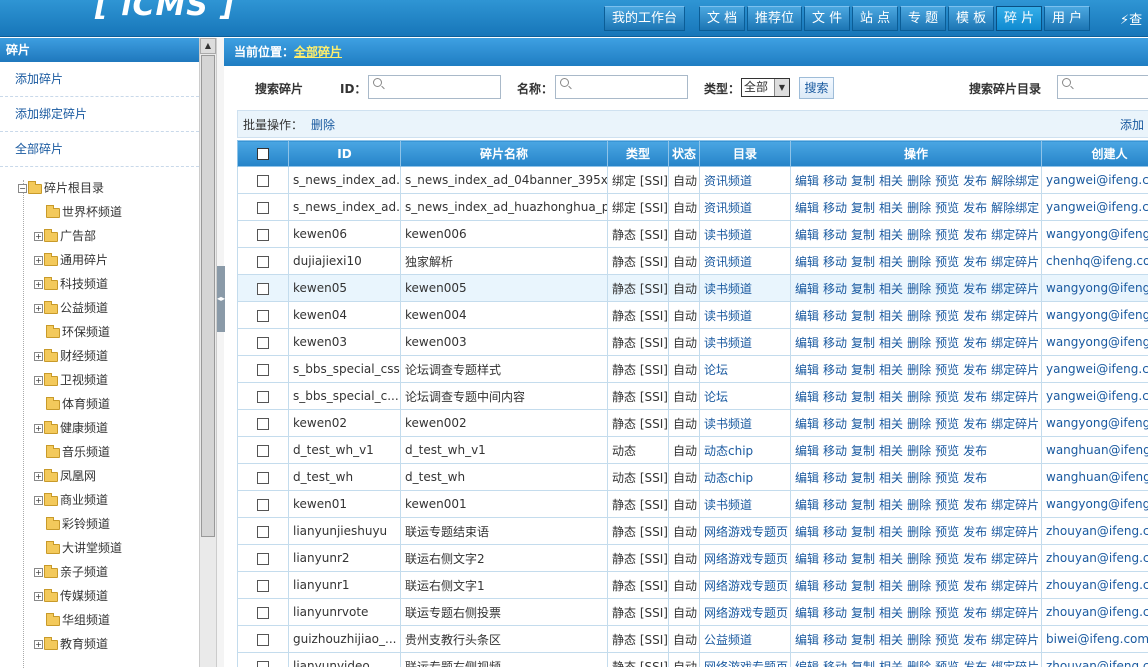 The height and width of the screenshot is (668, 1148). I want to click on nav-tab-sites: 站 点, so click(875, 18).